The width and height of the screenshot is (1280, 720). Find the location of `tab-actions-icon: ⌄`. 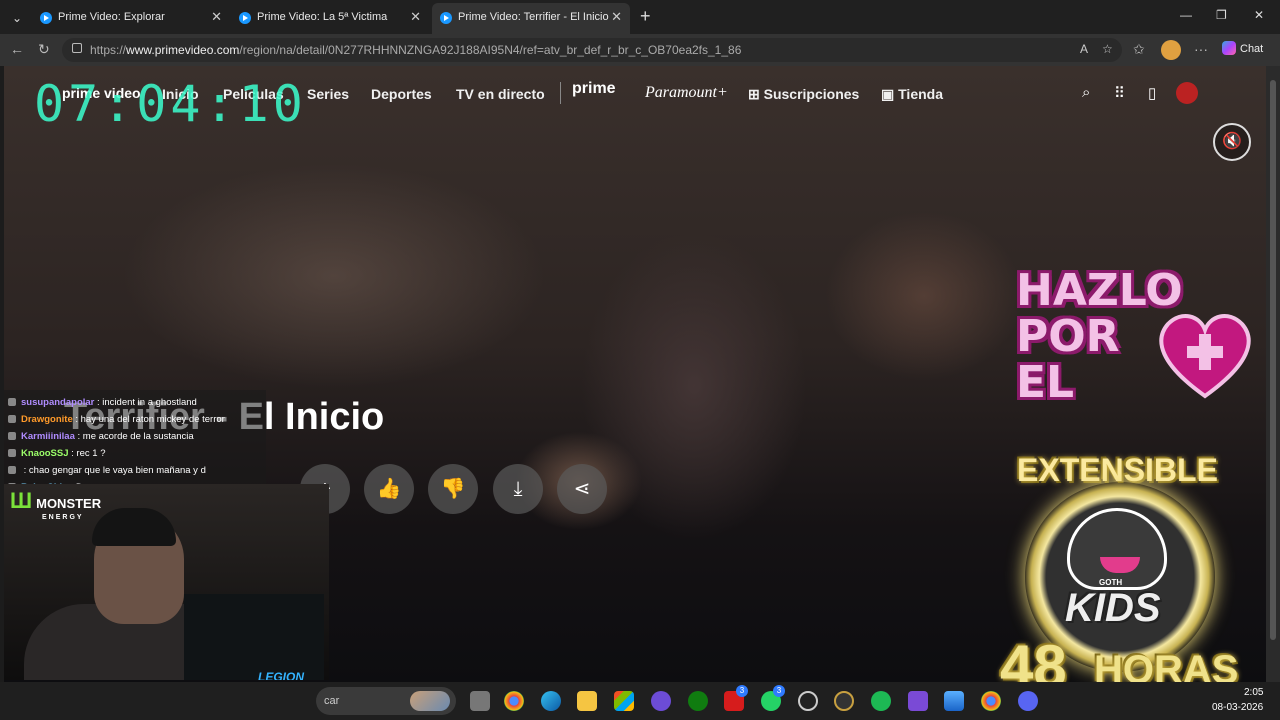

tab-actions-icon: ⌄ is located at coordinates (17, 18).